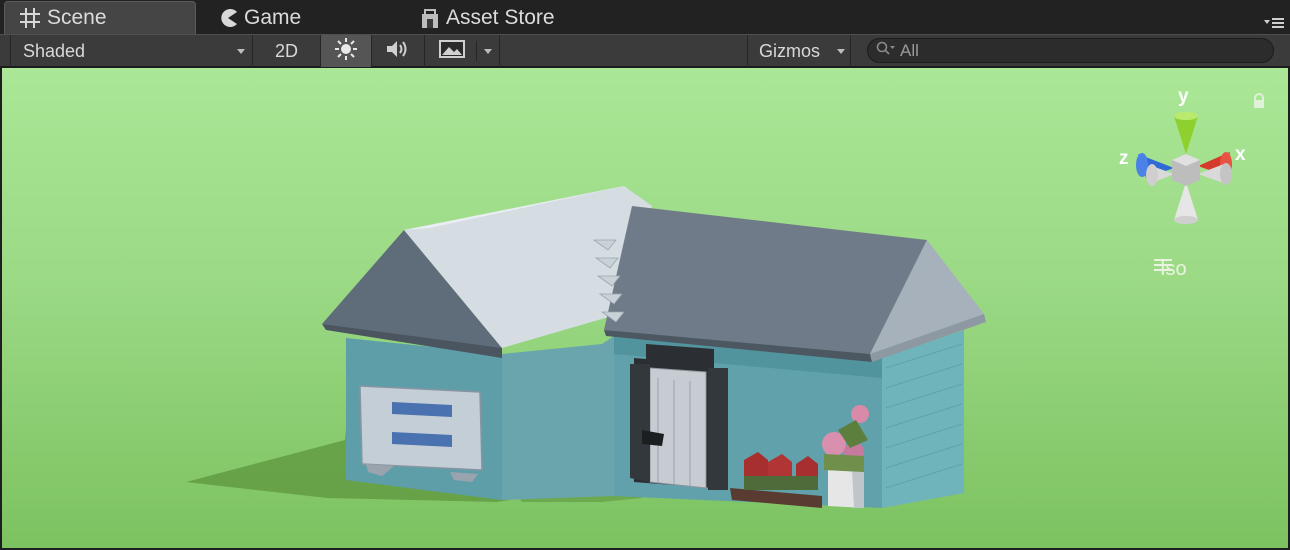 The width and height of the screenshot is (1290, 550). I want to click on scene-toolbar: Shaded 2D Gizmos All, so click(645, 50).